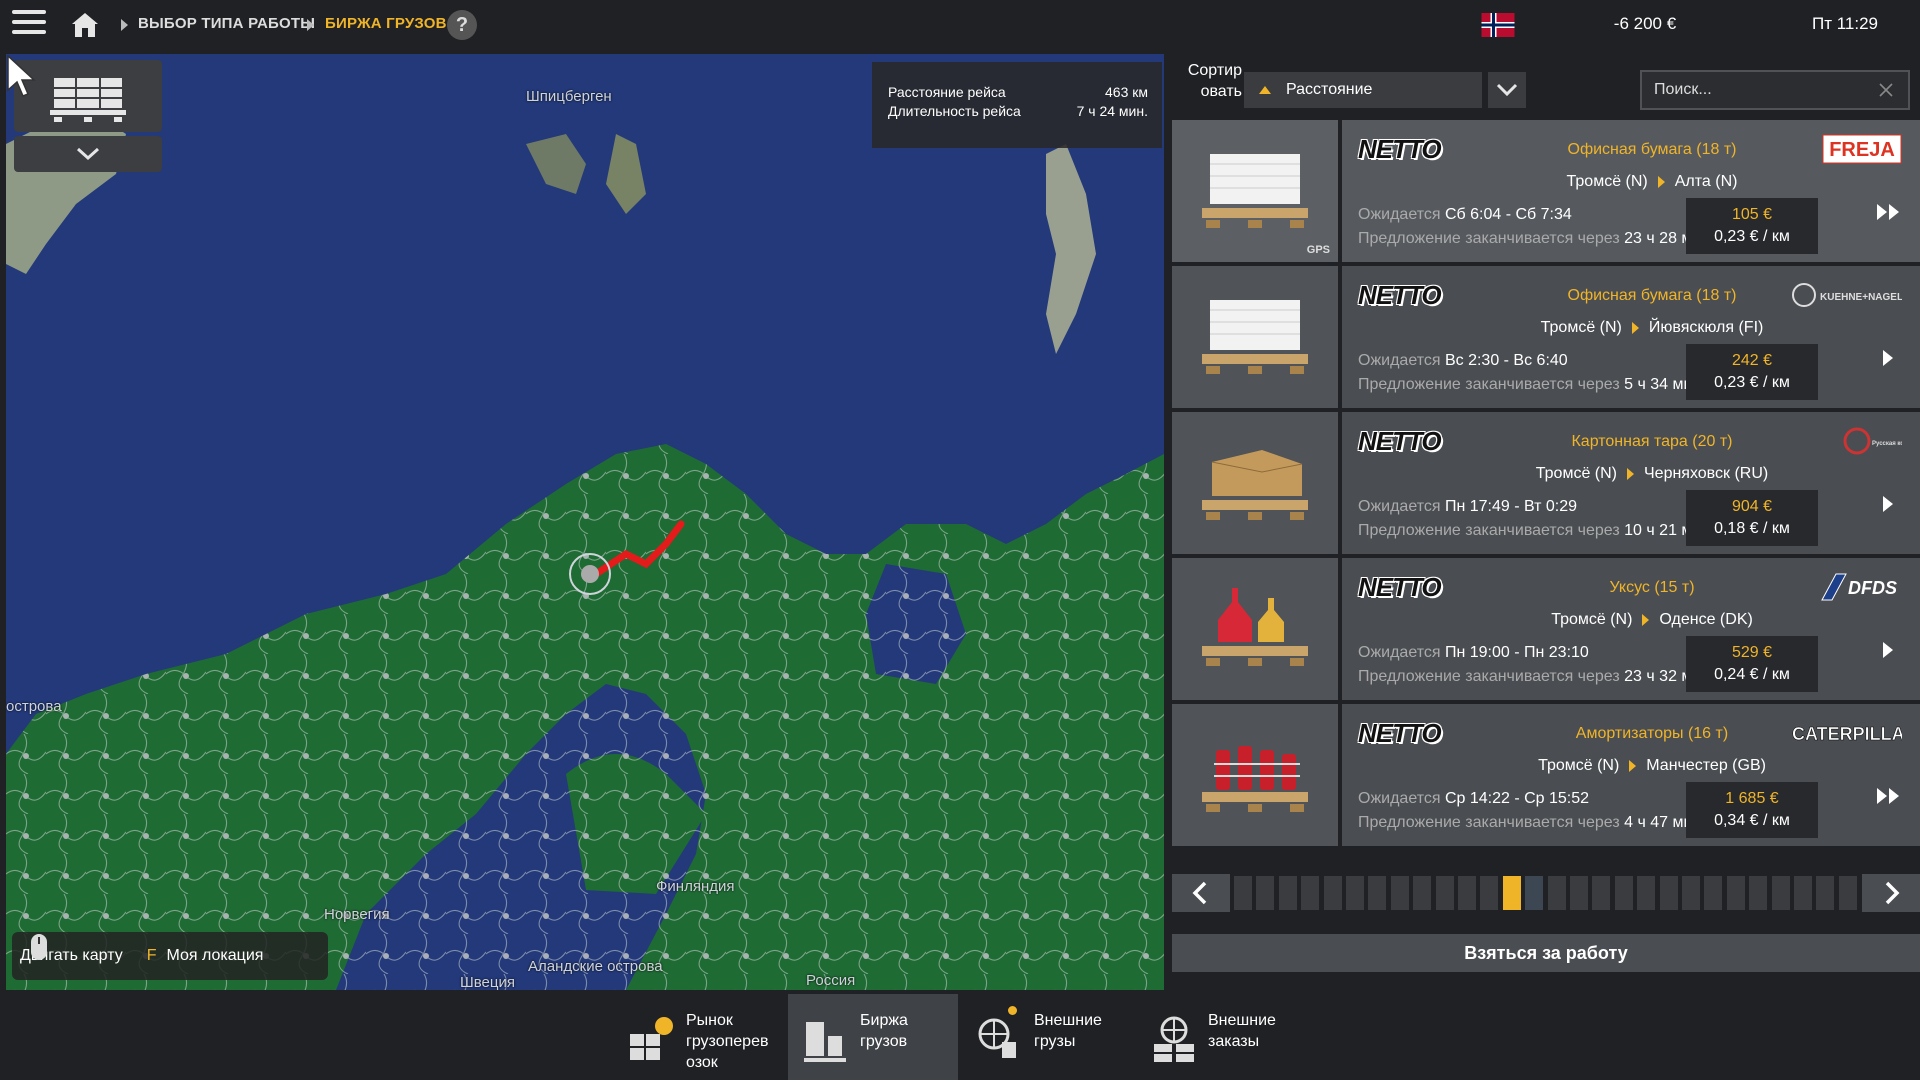 This screenshot has height=1080, width=1920. What do you see at coordinates (88, 96) in the screenshot?
I see `cargo-filter-button` at bounding box center [88, 96].